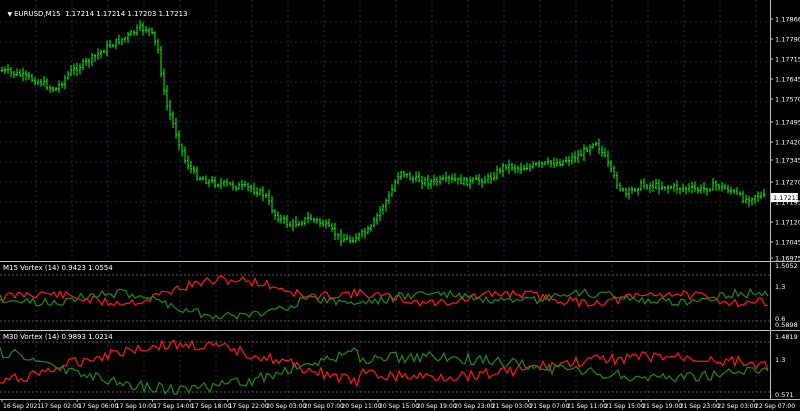 The image size is (800, 411). Describe the element at coordinates (58, 268) in the screenshot. I see `m15-vortex-label: M15 Vortex (14) 0.9423 1.0554` at that location.